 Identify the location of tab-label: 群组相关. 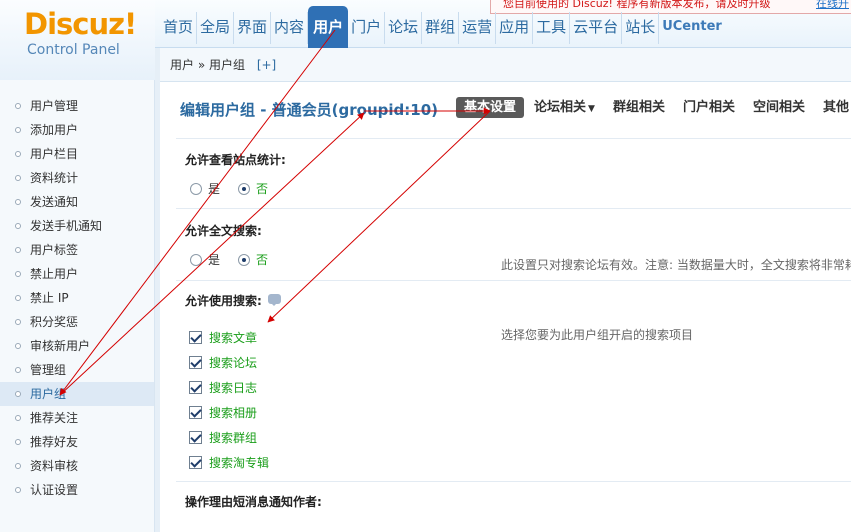
(638, 107).